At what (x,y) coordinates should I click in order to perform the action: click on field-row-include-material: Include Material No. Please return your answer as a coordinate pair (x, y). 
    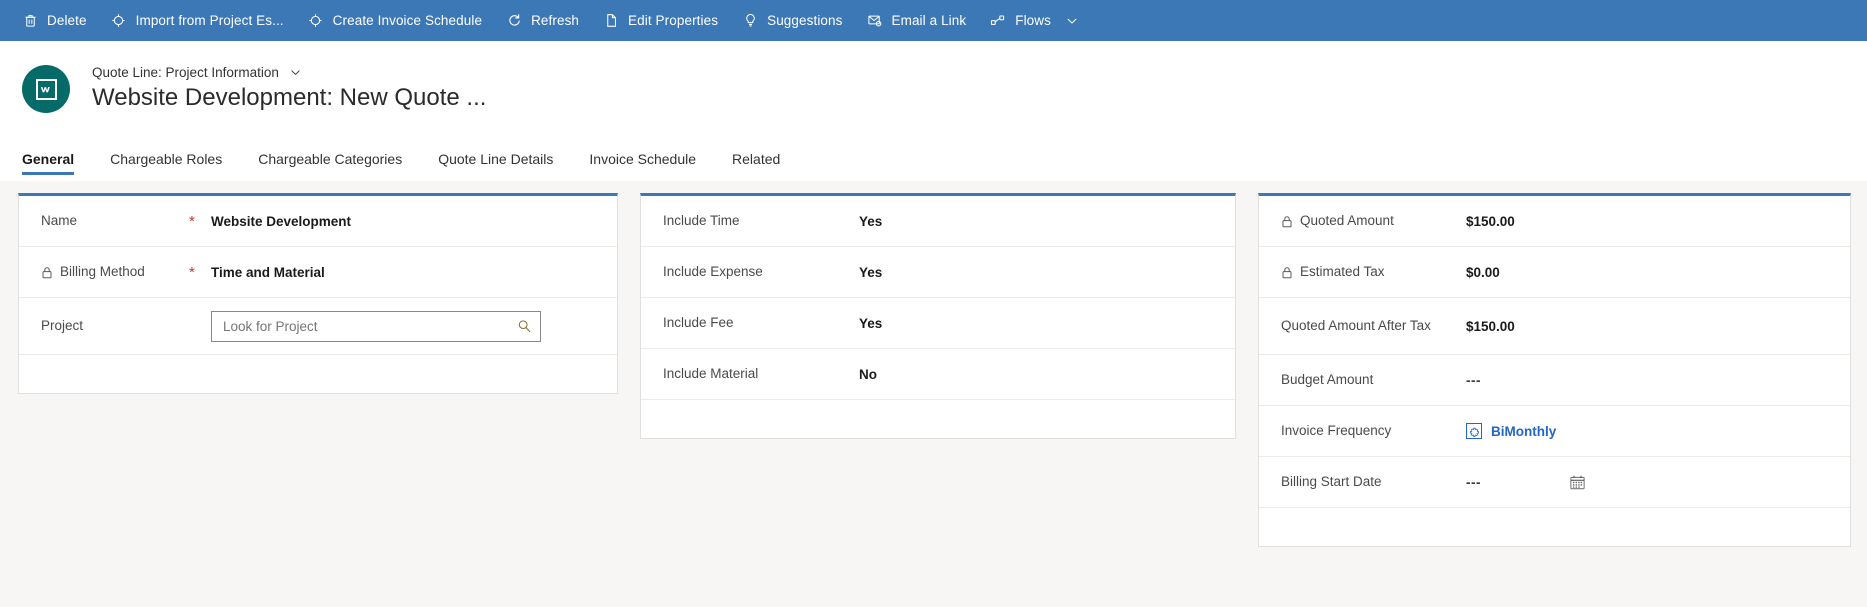
    Looking at the image, I should click on (938, 374).